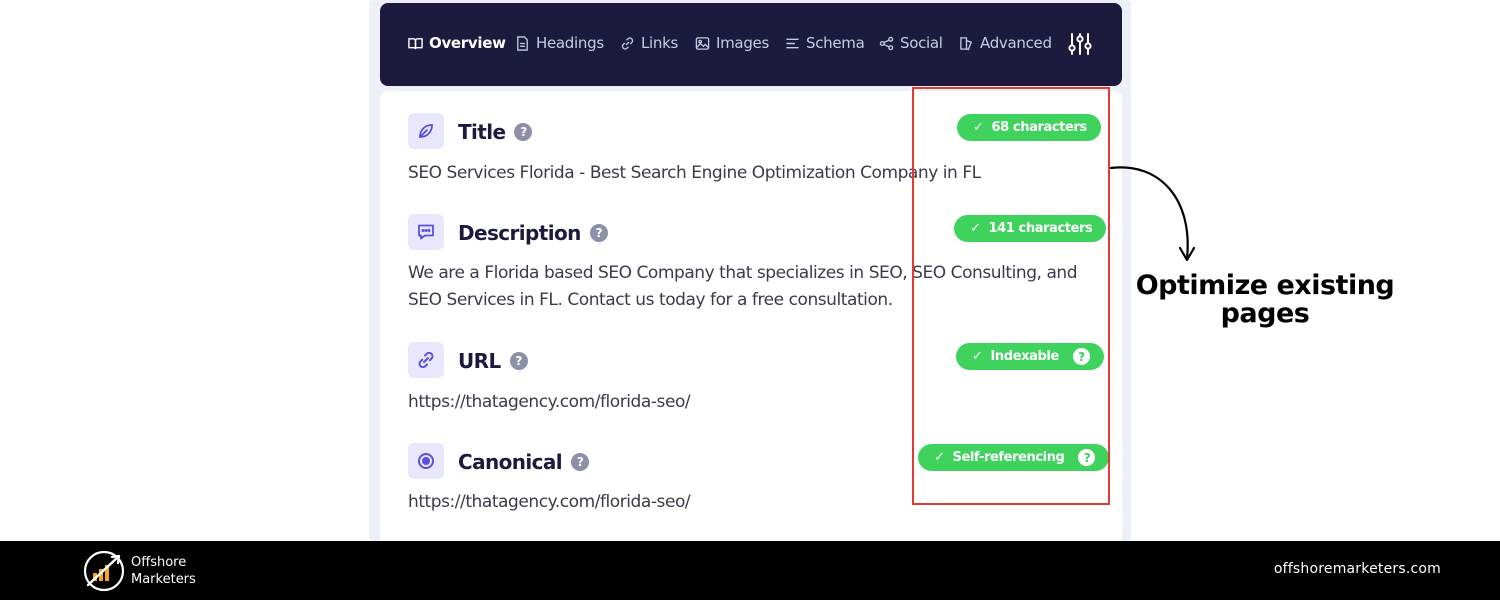 This screenshot has height=600, width=1500. What do you see at coordinates (966, 43) in the screenshot?
I see `advanced-icon` at bounding box center [966, 43].